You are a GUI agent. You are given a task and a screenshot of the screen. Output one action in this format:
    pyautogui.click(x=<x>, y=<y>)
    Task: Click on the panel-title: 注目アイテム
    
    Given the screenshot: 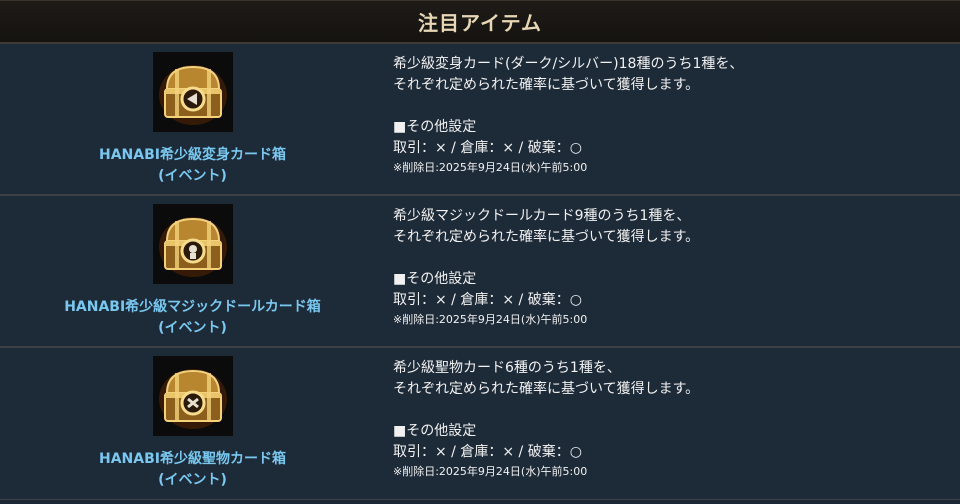 What is the action you would take?
    pyautogui.click(x=480, y=23)
    